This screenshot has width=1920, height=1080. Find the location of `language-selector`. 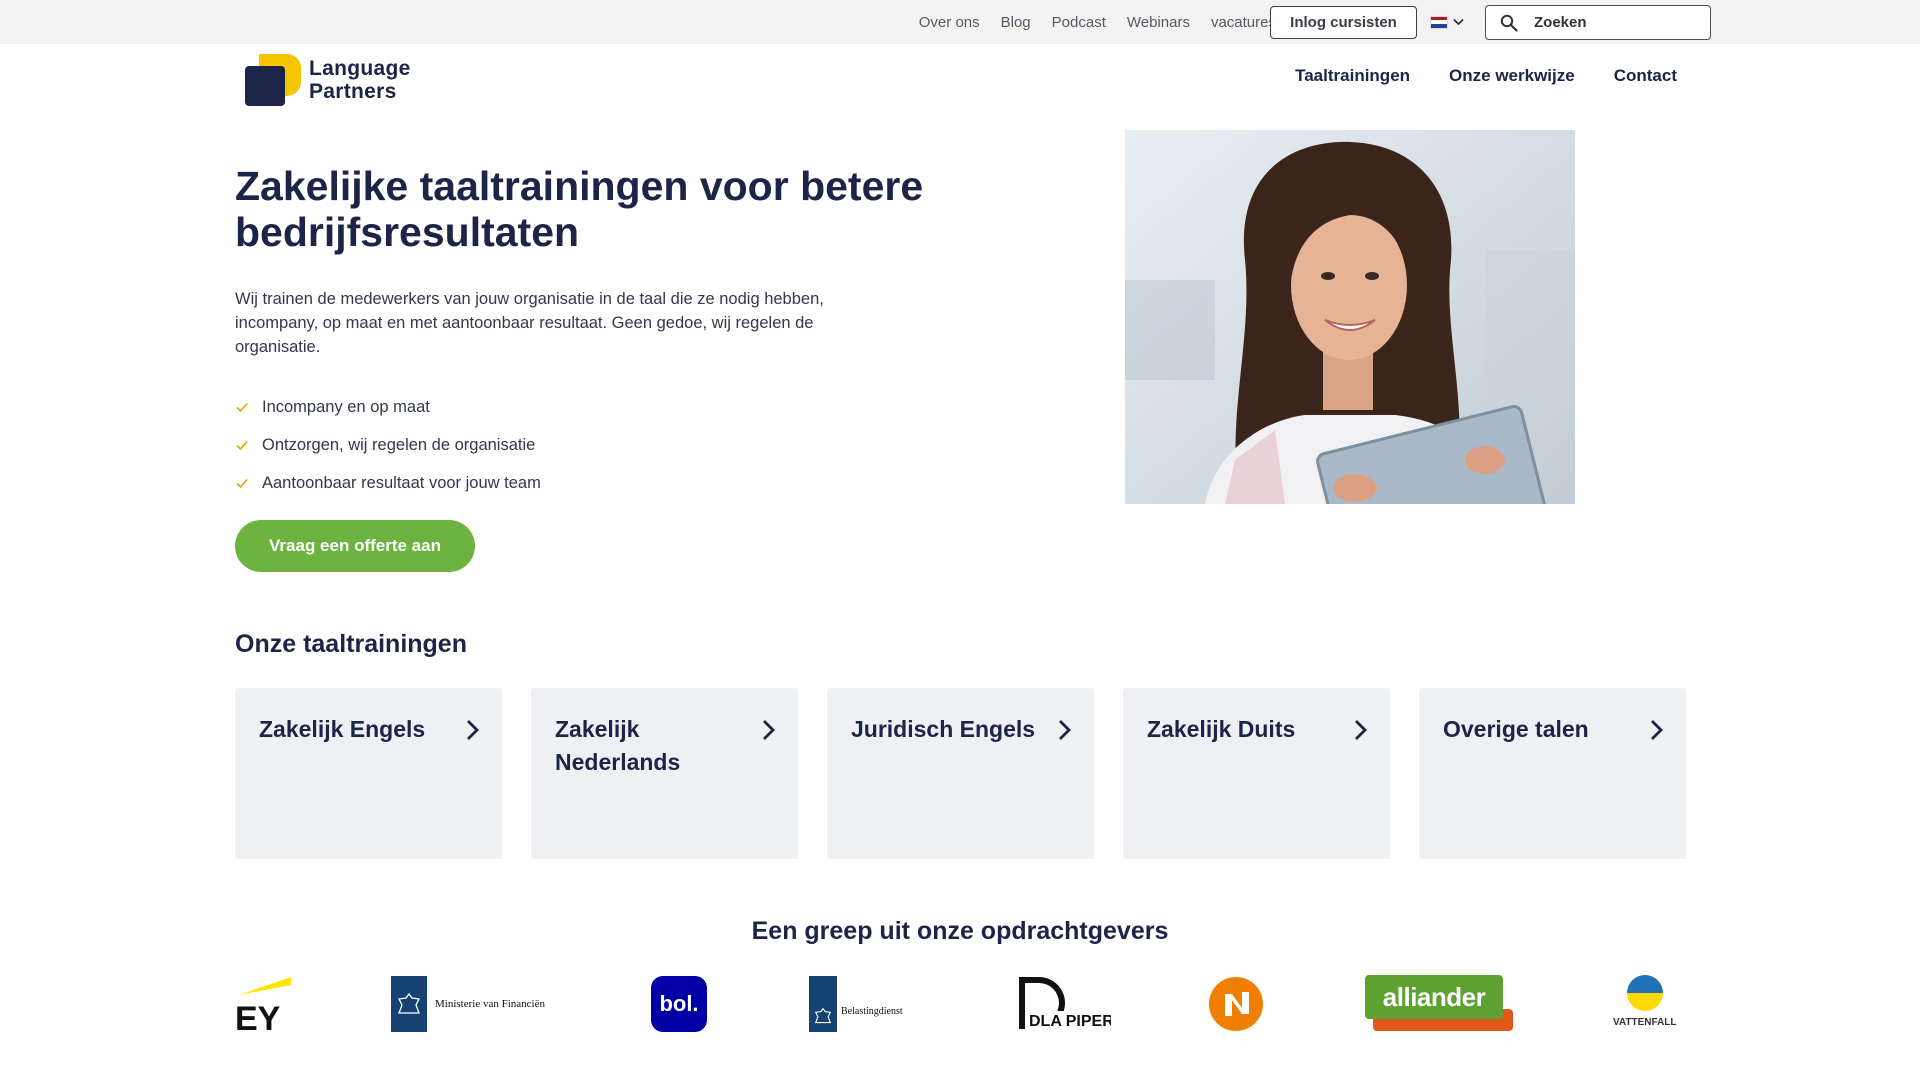

language-selector is located at coordinates (1447, 22).